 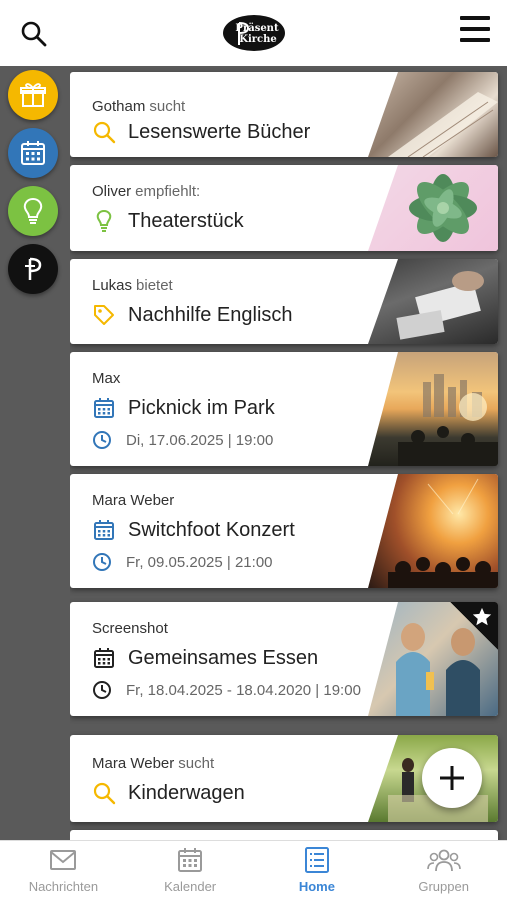 I want to click on star-icon, so click(x=482, y=616).